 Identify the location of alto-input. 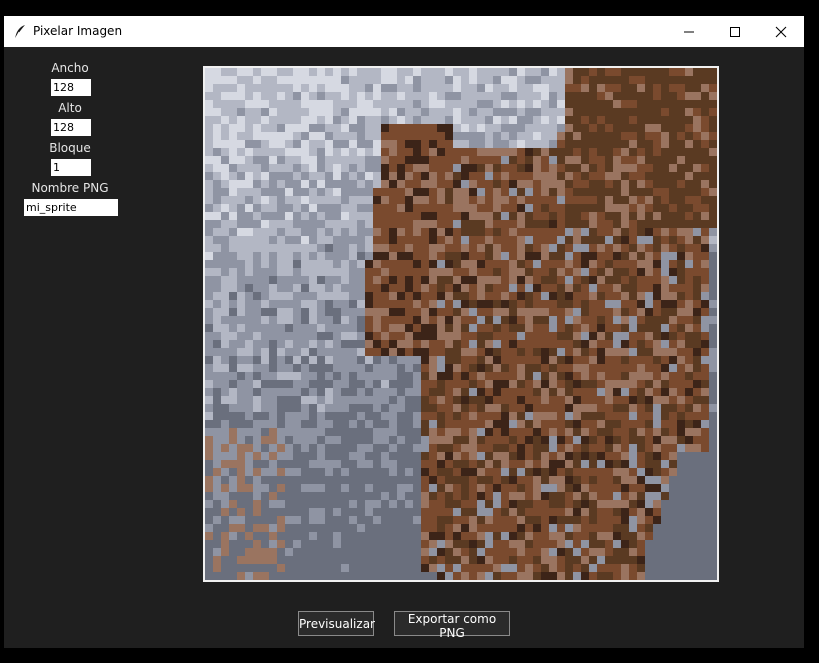
(71, 127).